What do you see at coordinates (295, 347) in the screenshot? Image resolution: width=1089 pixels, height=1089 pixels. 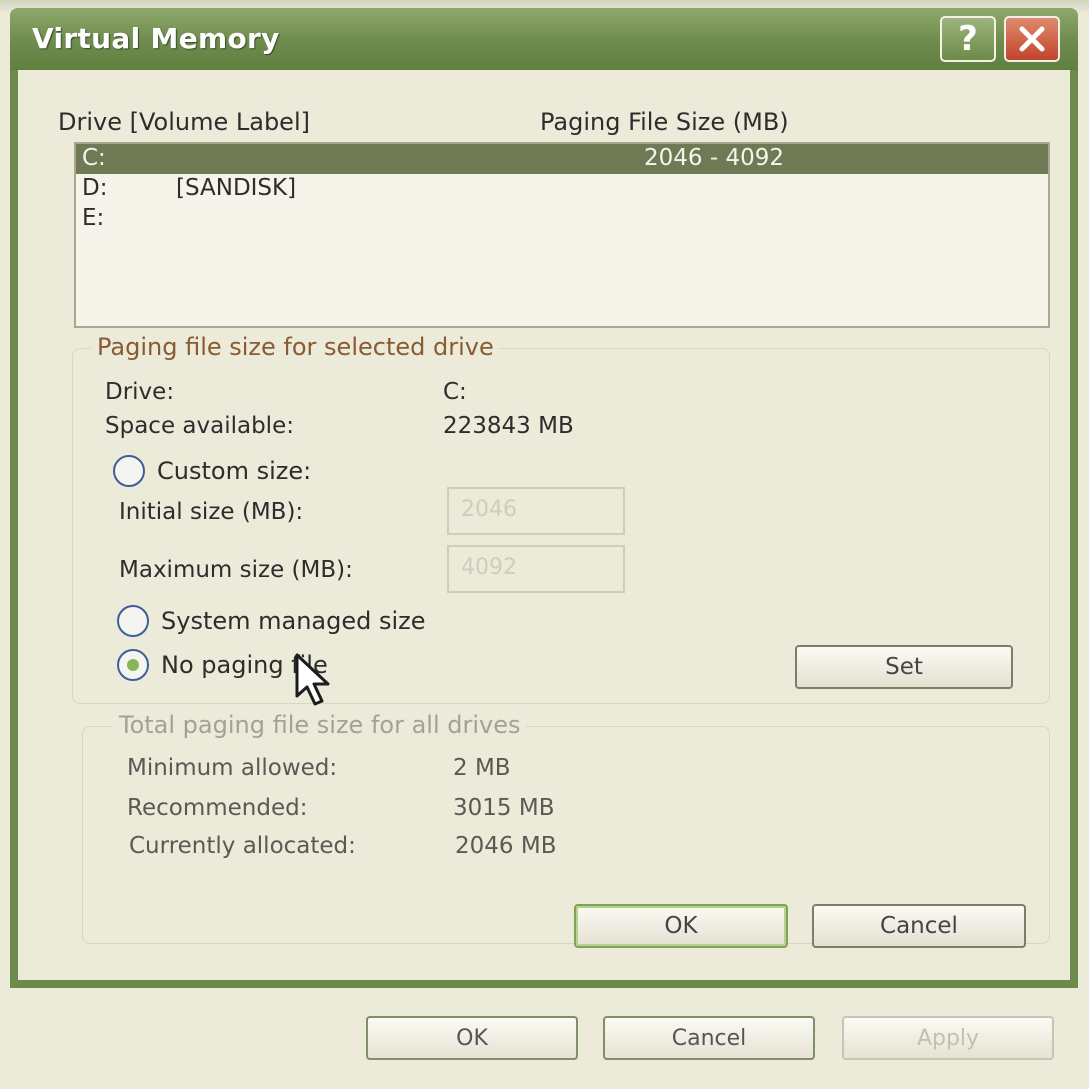 I see `selected-drive-group-title: Paging file size for selected drive` at bounding box center [295, 347].